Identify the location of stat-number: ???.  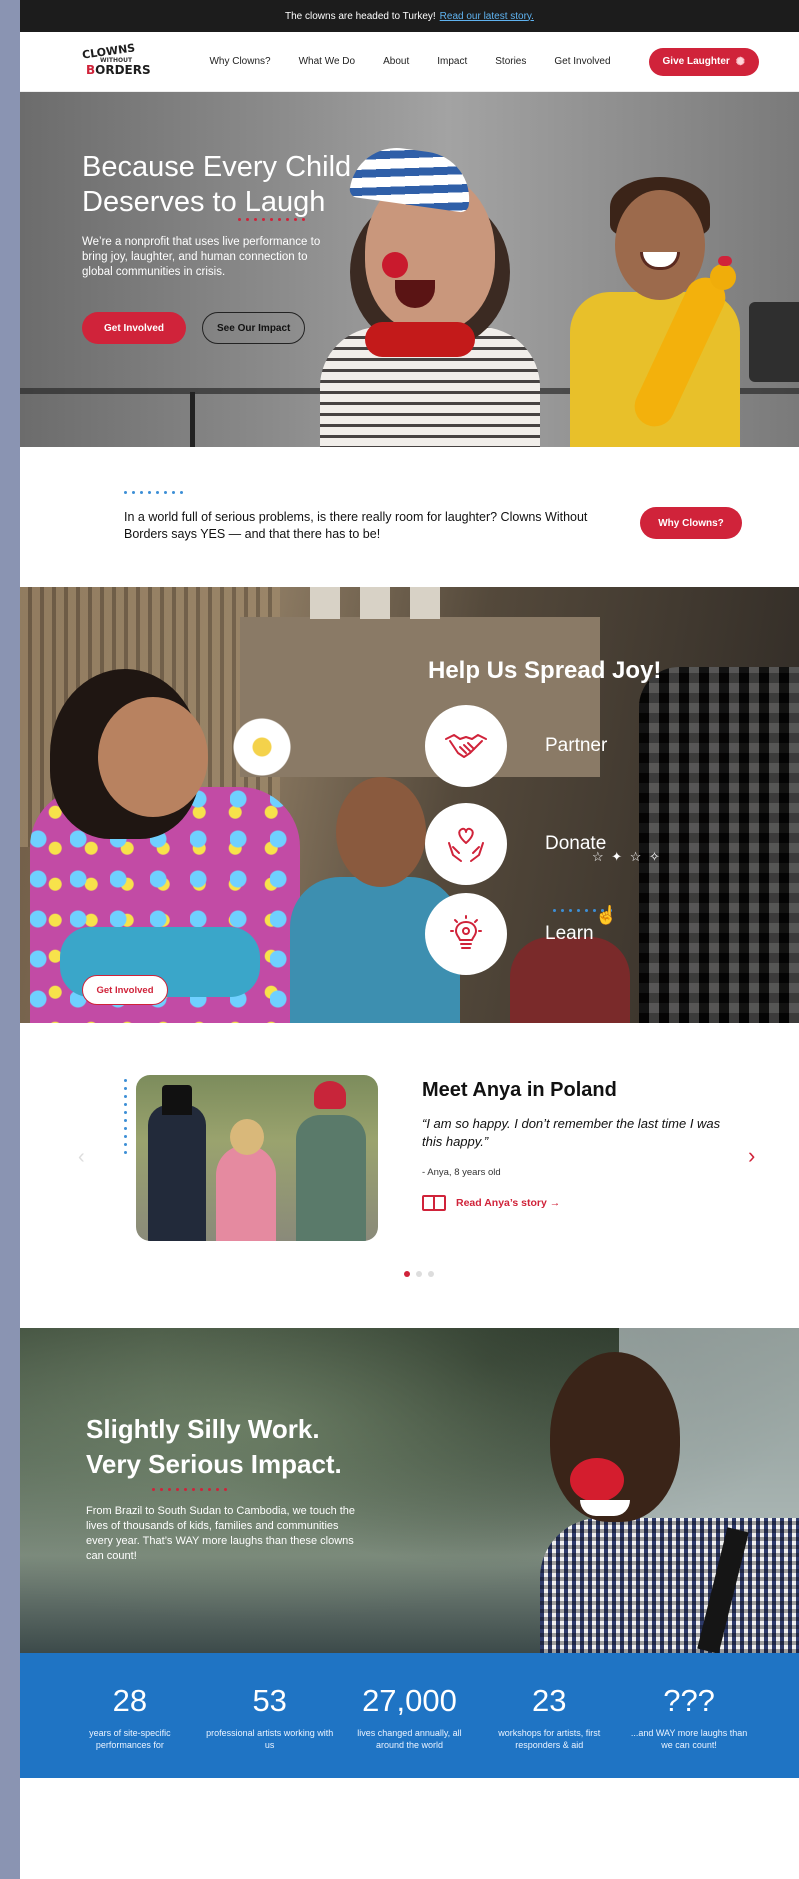
(689, 1700).